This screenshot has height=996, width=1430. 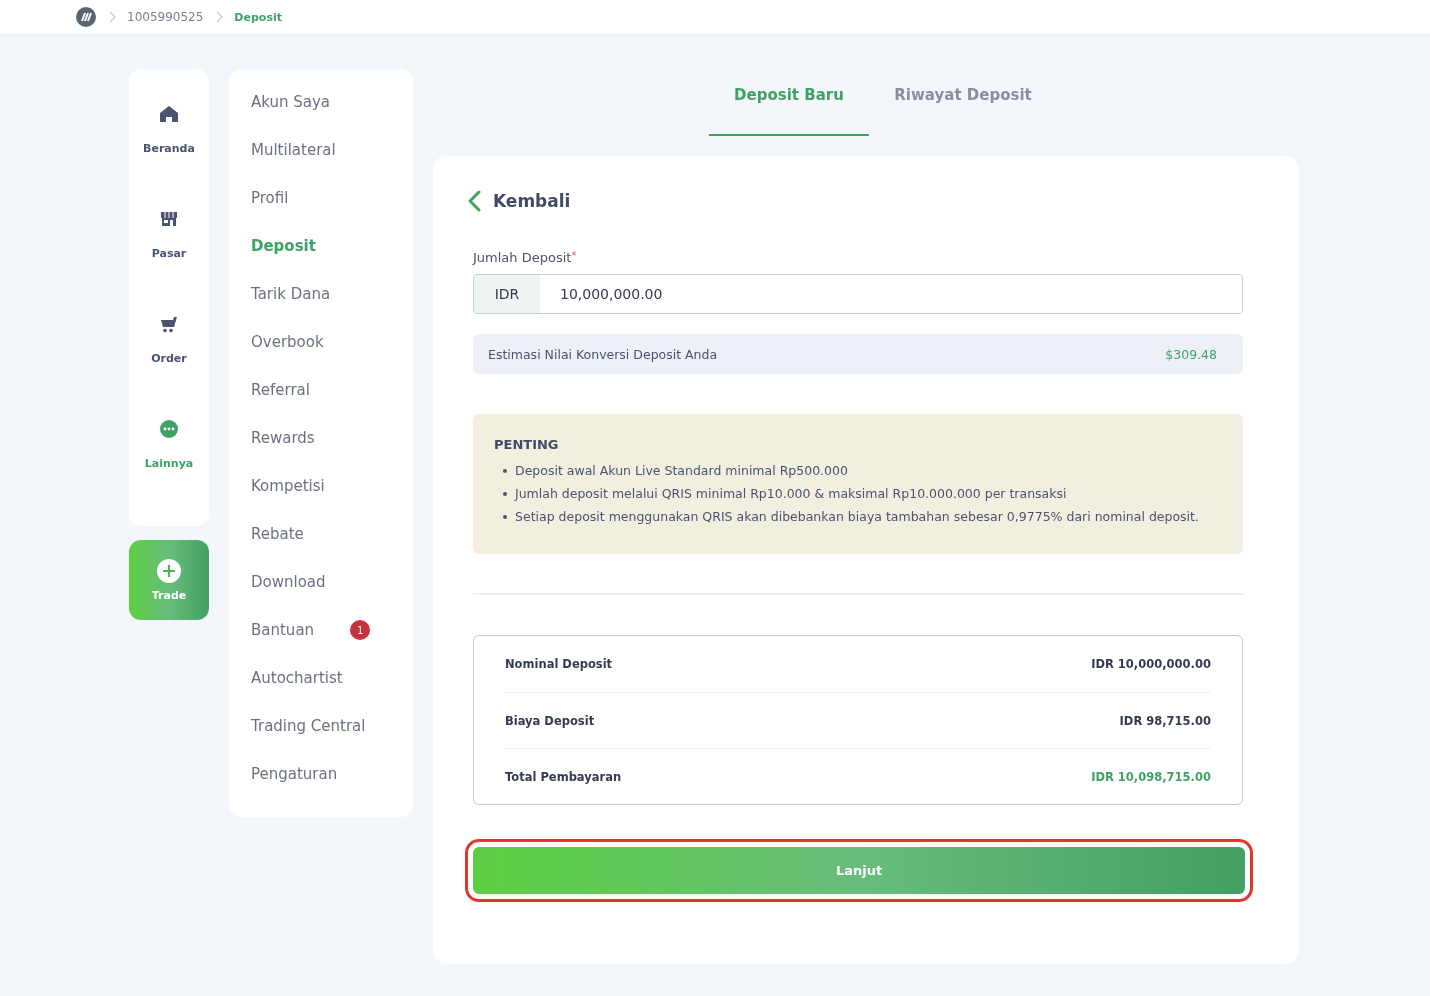 I want to click on back-label: Kembali, so click(x=532, y=201).